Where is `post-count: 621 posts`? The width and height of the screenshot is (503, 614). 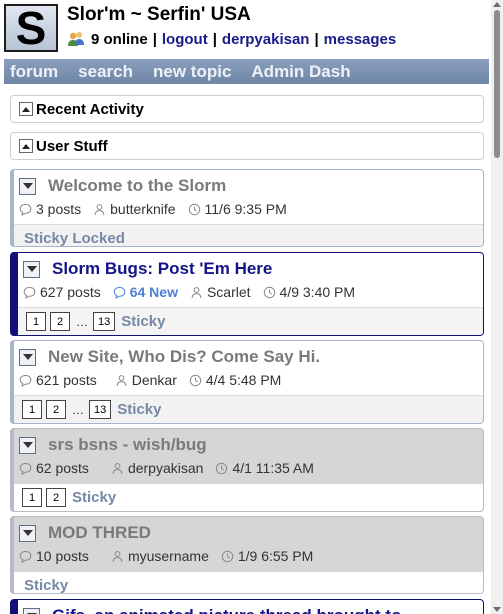 post-count: 621 posts is located at coordinates (66, 380).